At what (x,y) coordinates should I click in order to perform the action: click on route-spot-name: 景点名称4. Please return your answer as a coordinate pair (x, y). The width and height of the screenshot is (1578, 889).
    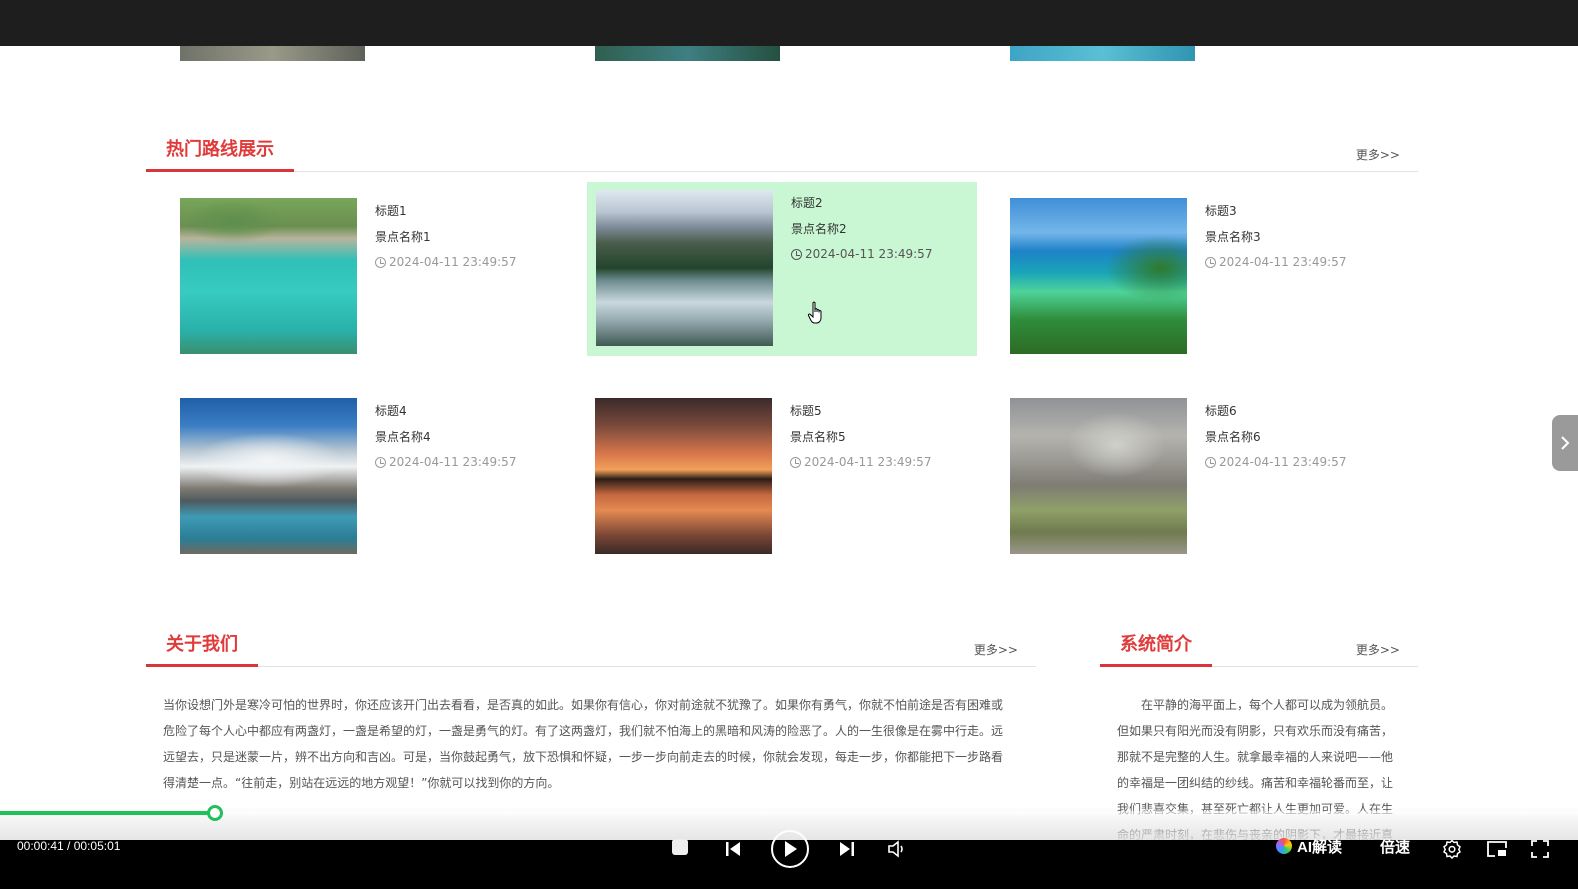
    Looking at the image, I should click on (403, 437).